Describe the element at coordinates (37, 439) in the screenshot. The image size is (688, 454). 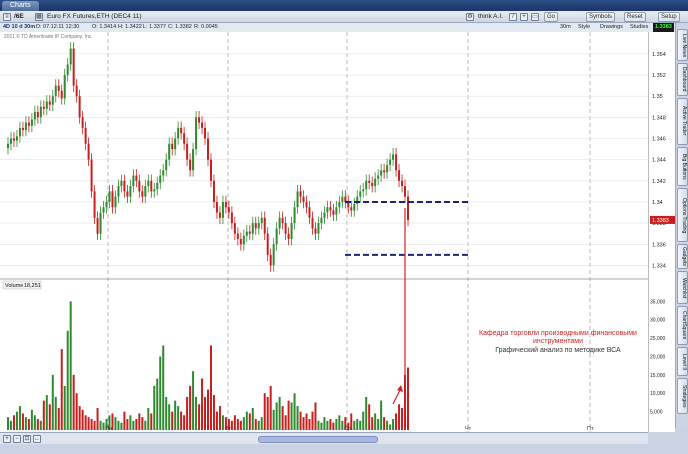
I see `drag-mode-icon: ↔` at that location.